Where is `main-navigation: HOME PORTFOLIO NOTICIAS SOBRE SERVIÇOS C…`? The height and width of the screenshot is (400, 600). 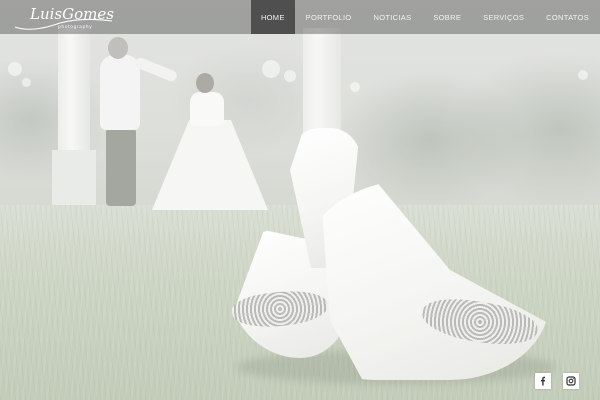
main-navigation: HOME PORTFOLIO NOTICIAS SOBRE SERVIÇOS C… is located at coordinates (425, 17).